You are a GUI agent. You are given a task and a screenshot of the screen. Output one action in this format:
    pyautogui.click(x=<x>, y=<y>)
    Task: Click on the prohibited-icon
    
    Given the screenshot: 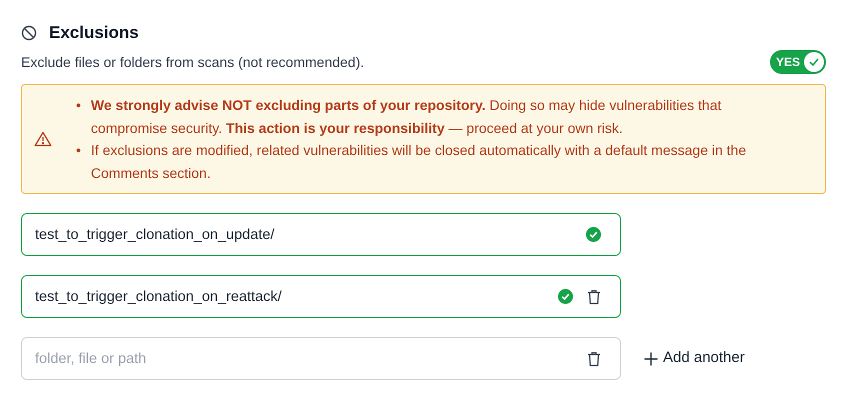 What is the action you would take?
    pyautogui.click(x=29, y=33)
    